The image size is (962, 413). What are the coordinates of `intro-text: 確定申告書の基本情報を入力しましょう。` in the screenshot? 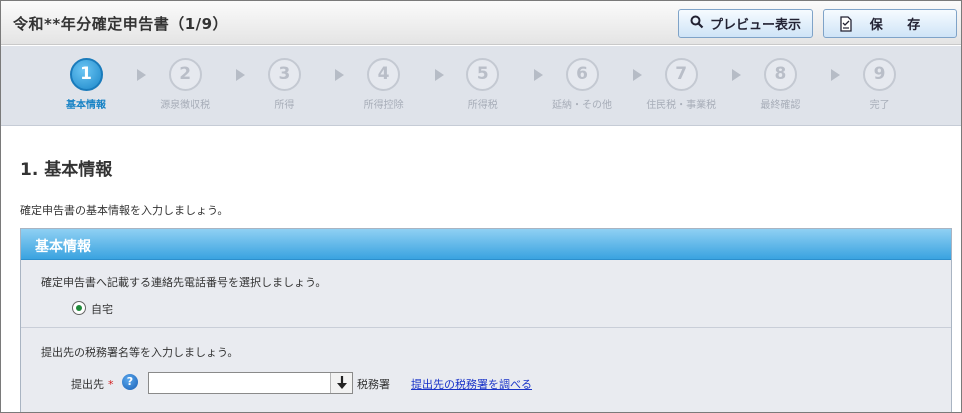 It's located at (124, 210).